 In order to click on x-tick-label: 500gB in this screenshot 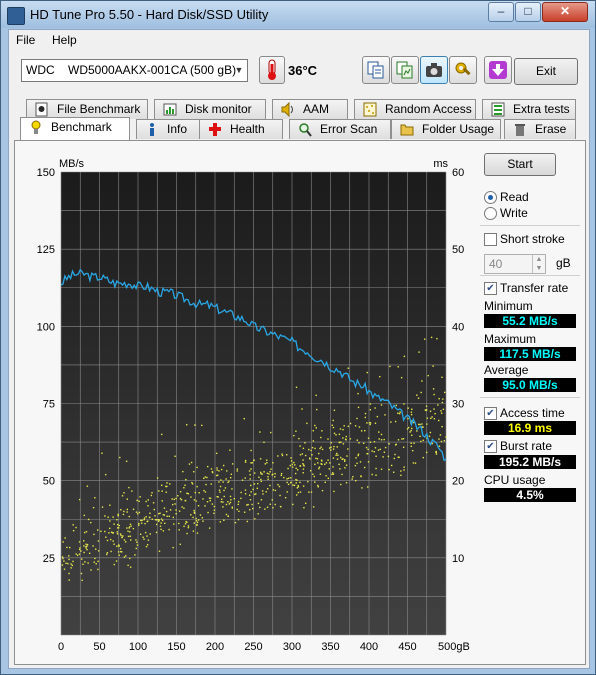, I will do `click(454, 647)`.